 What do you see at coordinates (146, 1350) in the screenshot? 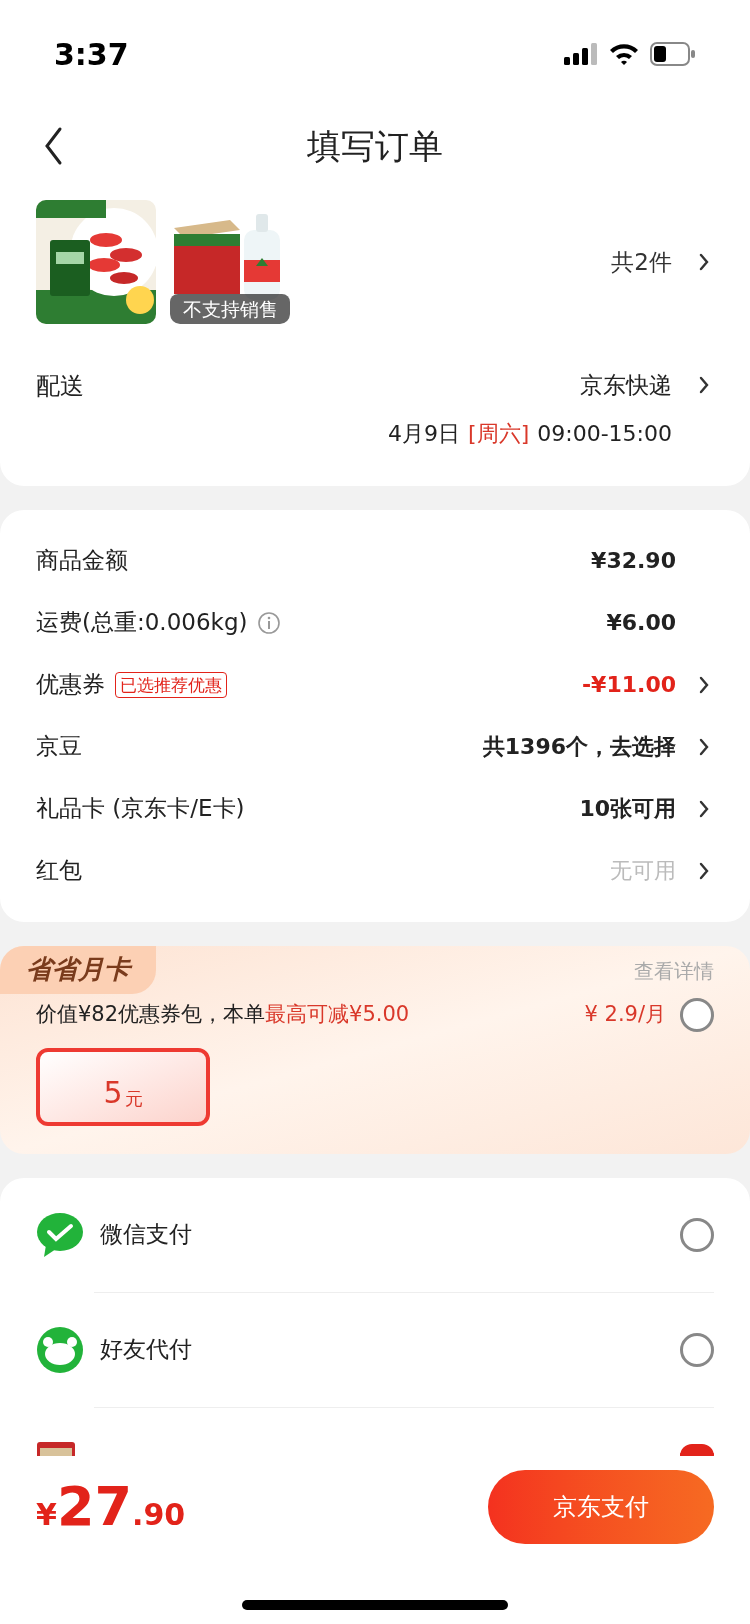
I see `payment-method-label: 好友代付` at bounding box center [146, 1350].